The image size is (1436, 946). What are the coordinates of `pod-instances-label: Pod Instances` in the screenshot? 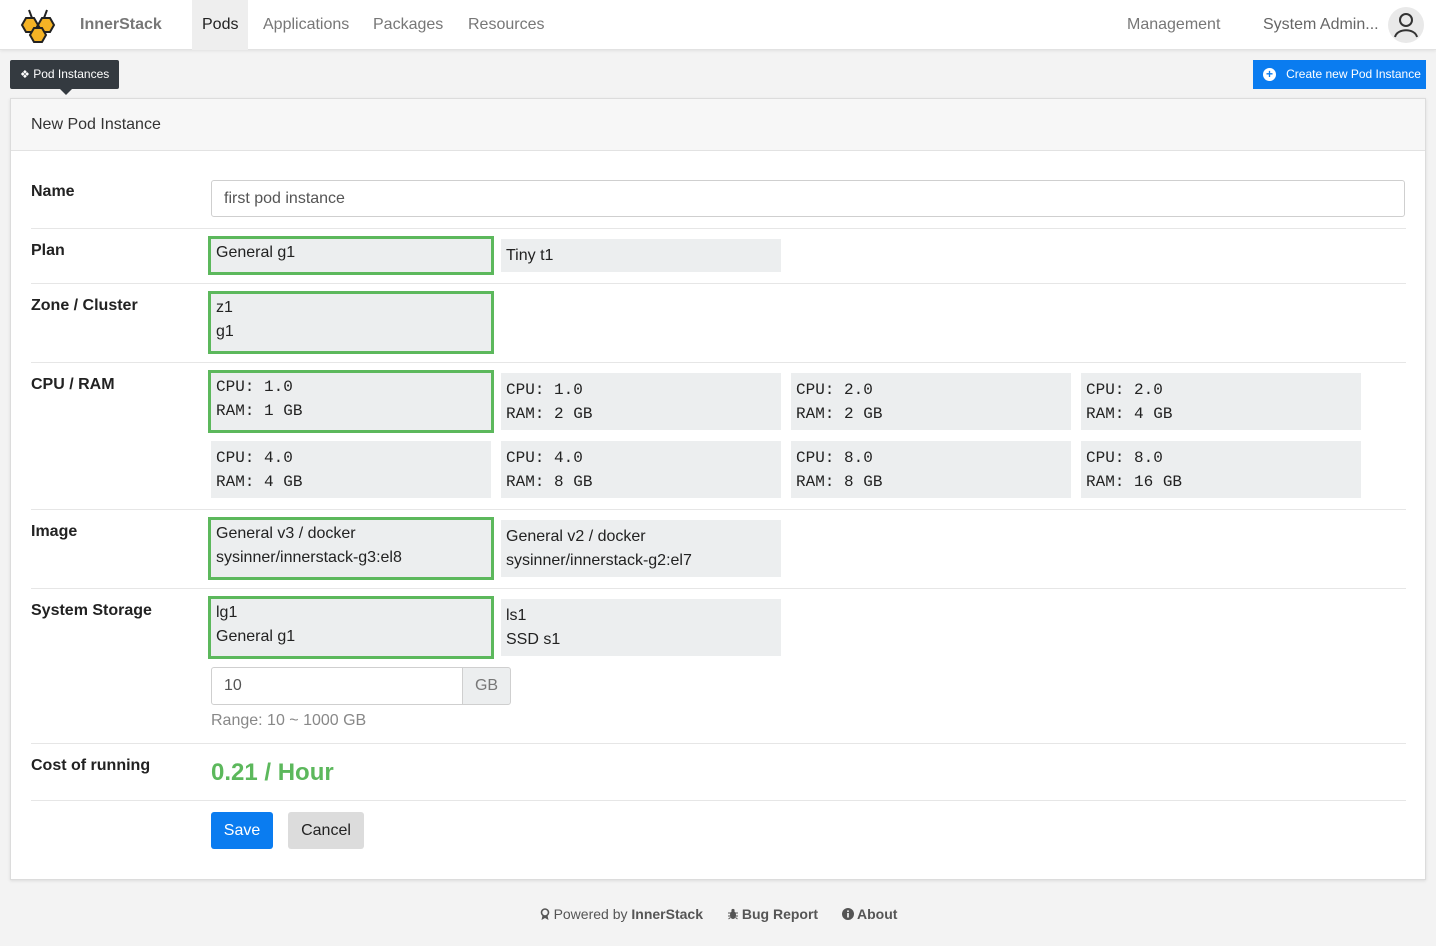 It's located at (71, 74).